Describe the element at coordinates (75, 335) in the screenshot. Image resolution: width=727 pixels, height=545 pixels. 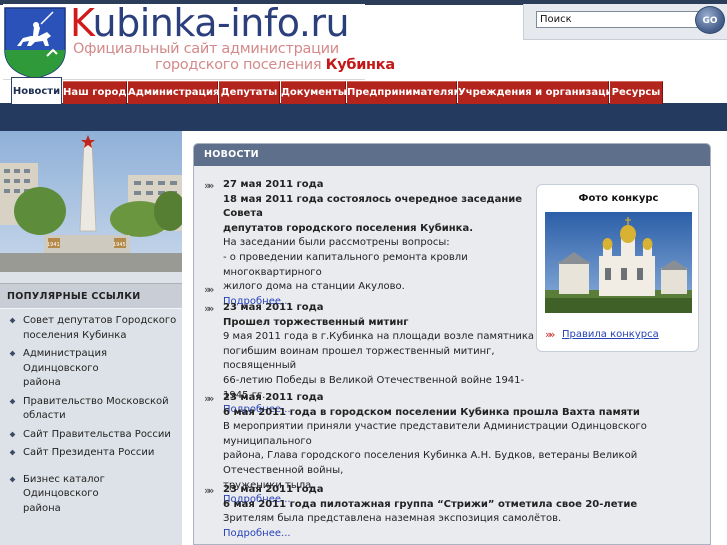
I see `link-line2: поселения Кубинка` at that location.